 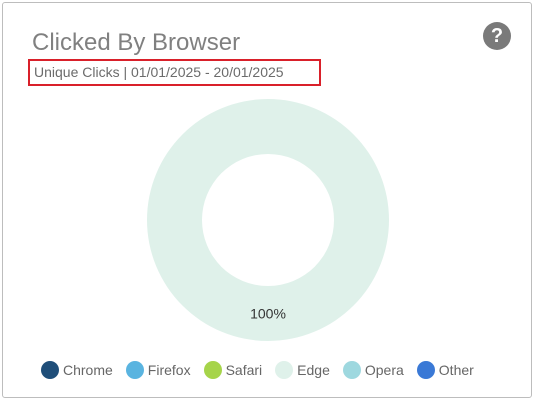 I want to click on legend-swatch-firefox, so click(x=134, y=370).